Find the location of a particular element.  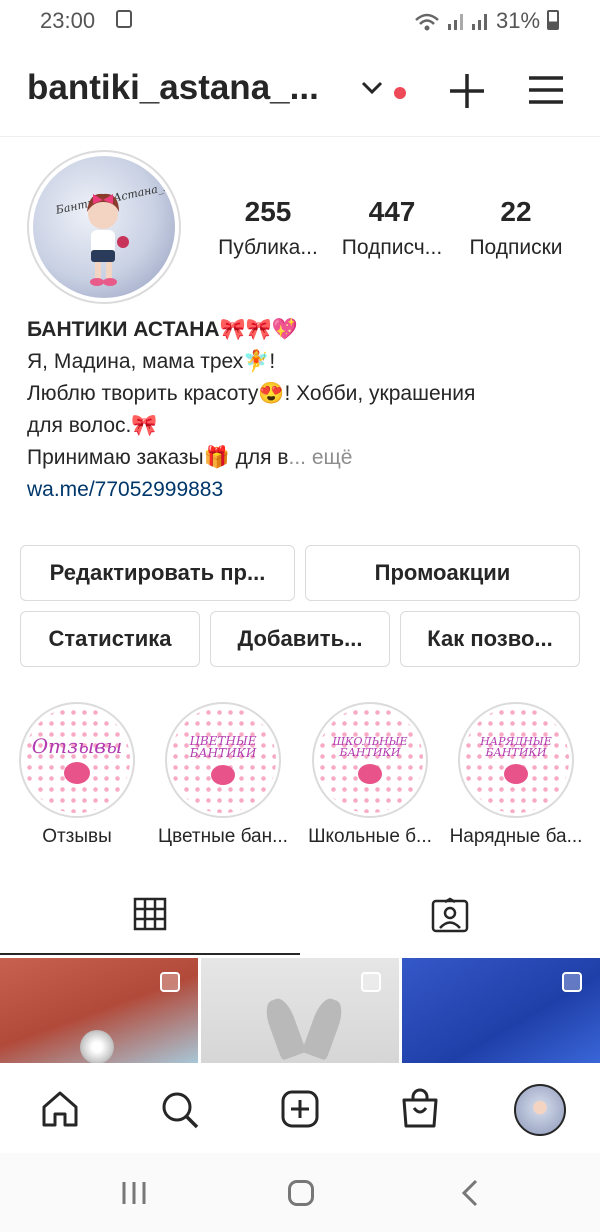

highlight-cover: ШКОЛЬНЫЕ БАНТИКИ is located at coordinates (370, 760).